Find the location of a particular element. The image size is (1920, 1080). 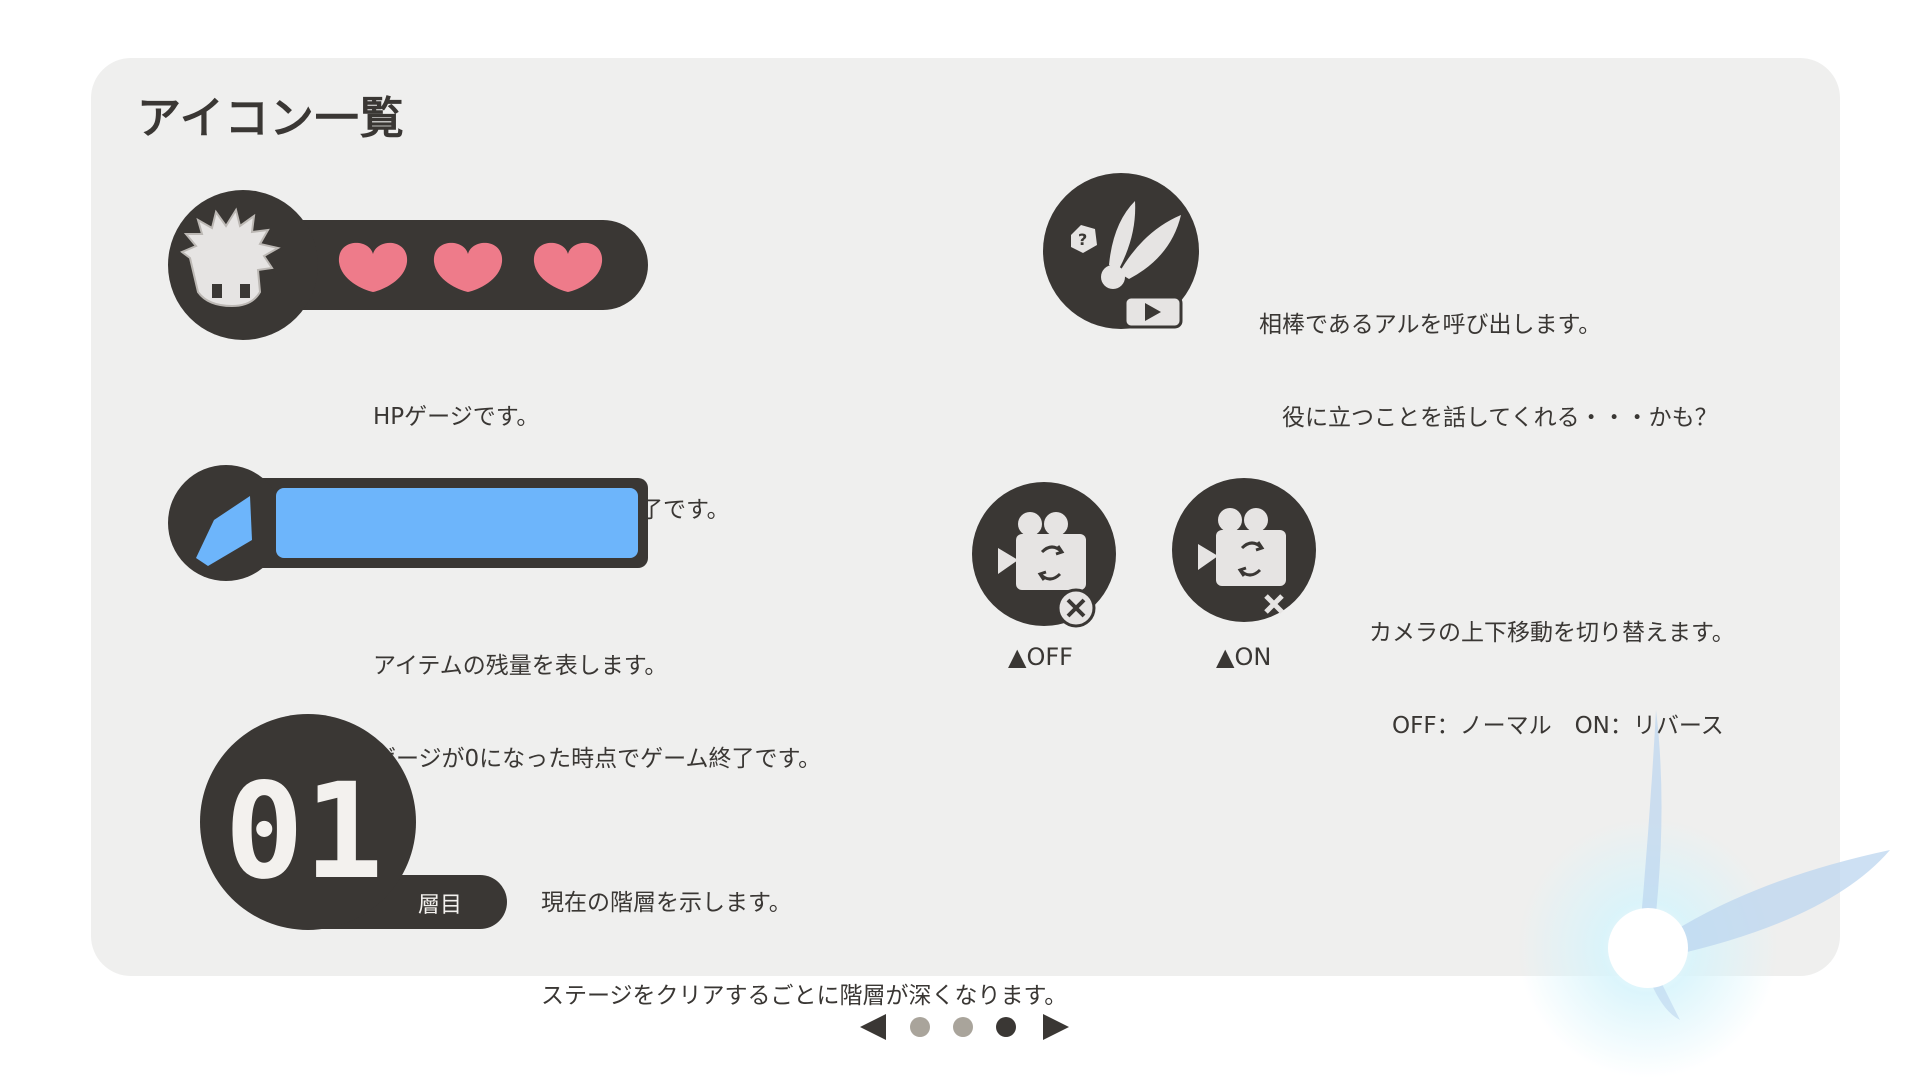

camera-off-label: ▲OFF is located at coordinates (1040, 657).